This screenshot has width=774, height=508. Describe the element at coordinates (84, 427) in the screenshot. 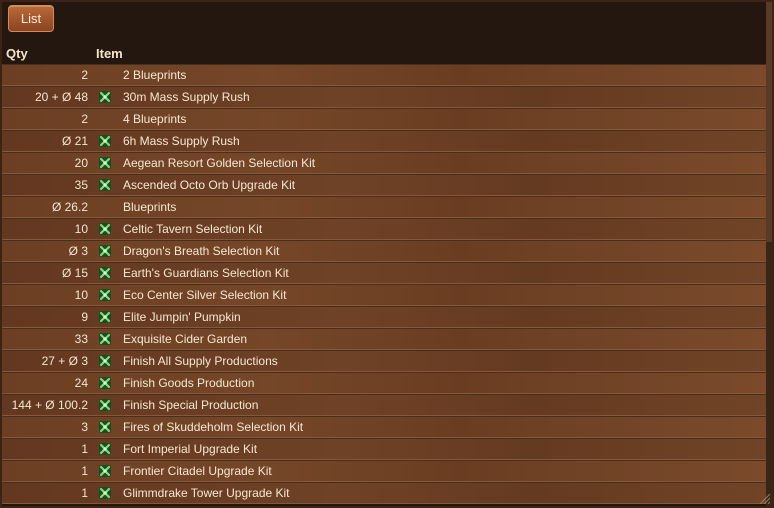

I see `qty-cell: 3` at that location.